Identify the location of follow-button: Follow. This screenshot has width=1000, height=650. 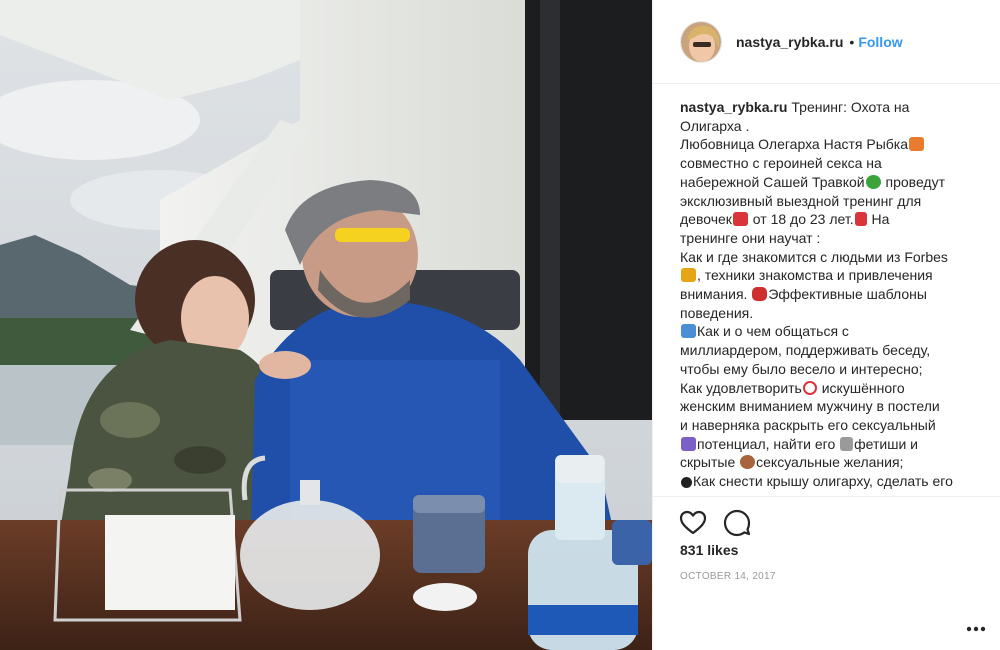
(880, 42).